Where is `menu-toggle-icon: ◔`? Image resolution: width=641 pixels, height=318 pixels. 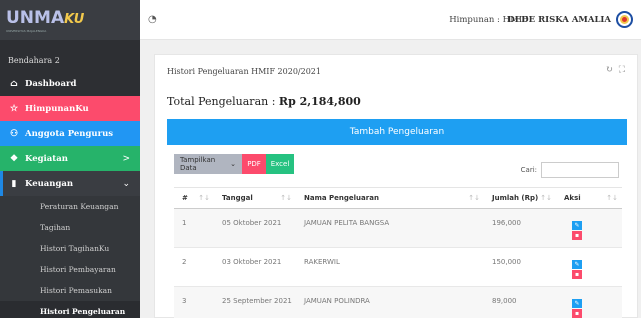 menu-toggle-icon: ◔ is located at coordinates (152, 19).